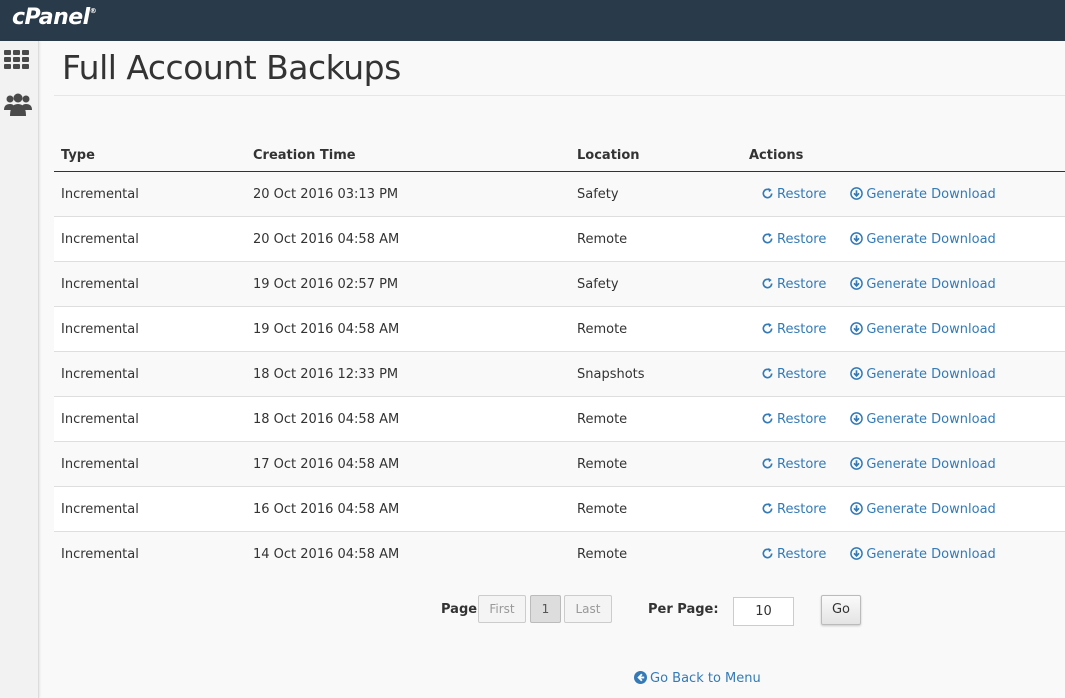 This screenshot has height=698, width=1065. I want to click on header-type: Type, so click(150, 156).